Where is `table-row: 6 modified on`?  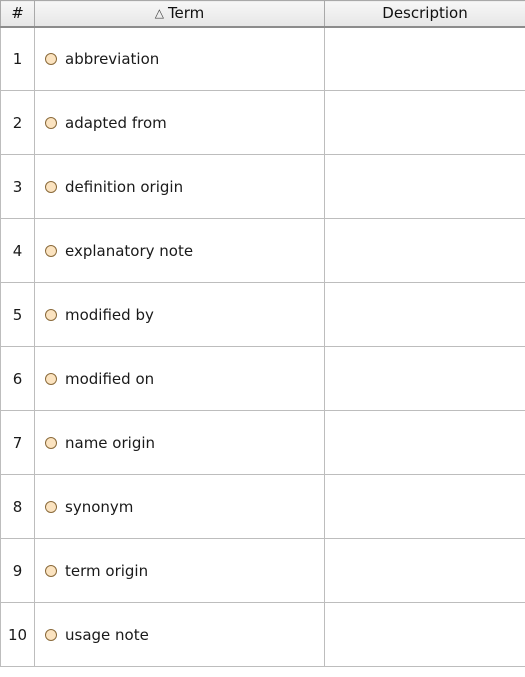 table-row: 6 modified on is located at coordinates (262, 378).